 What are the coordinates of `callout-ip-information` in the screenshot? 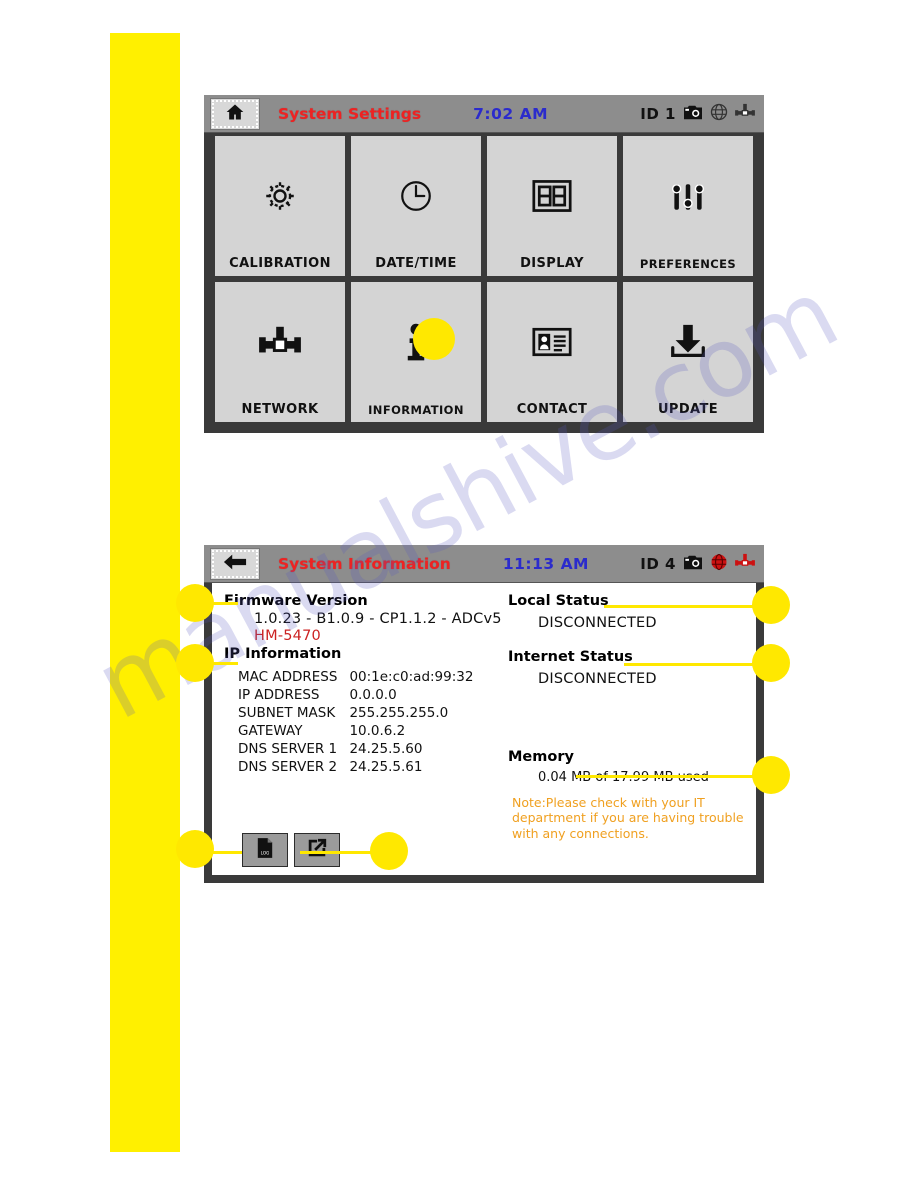 It's located at (207, 665).